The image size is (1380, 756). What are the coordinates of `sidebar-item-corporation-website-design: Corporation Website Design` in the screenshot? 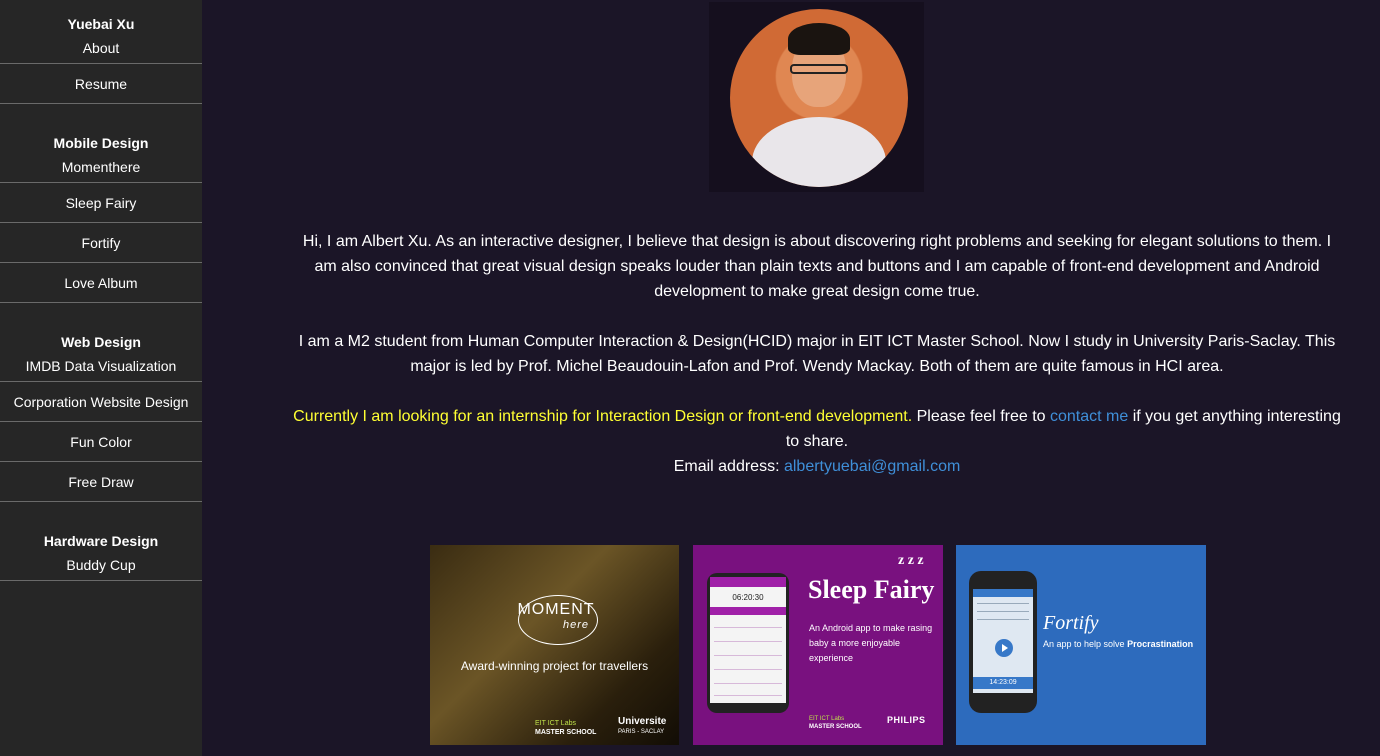 It's located at (101, 402).